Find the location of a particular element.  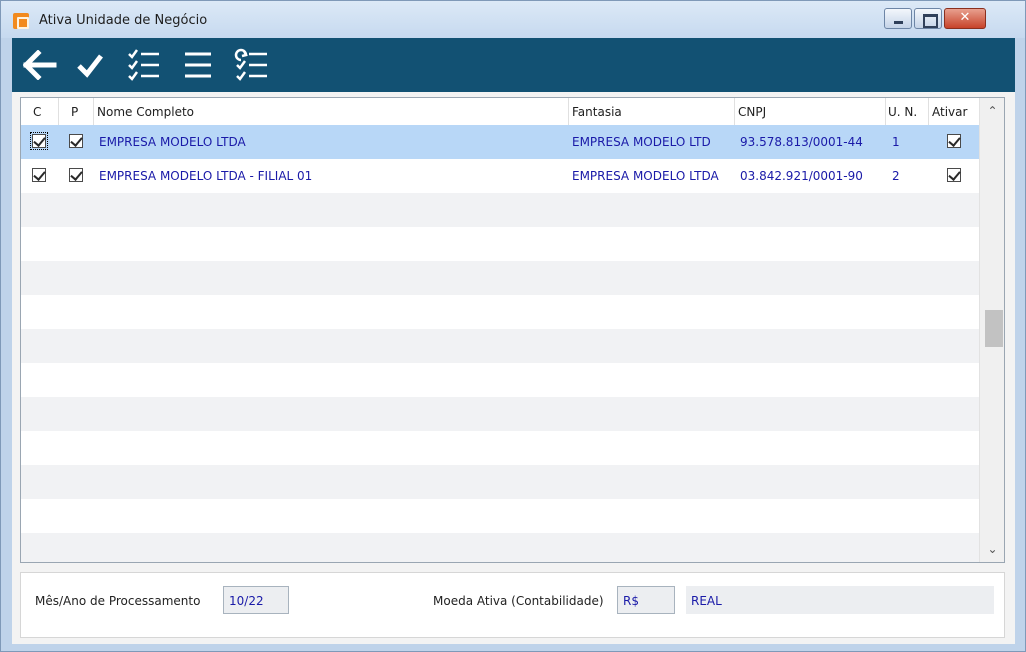

confirm-button is located at coordinates (90, 65).